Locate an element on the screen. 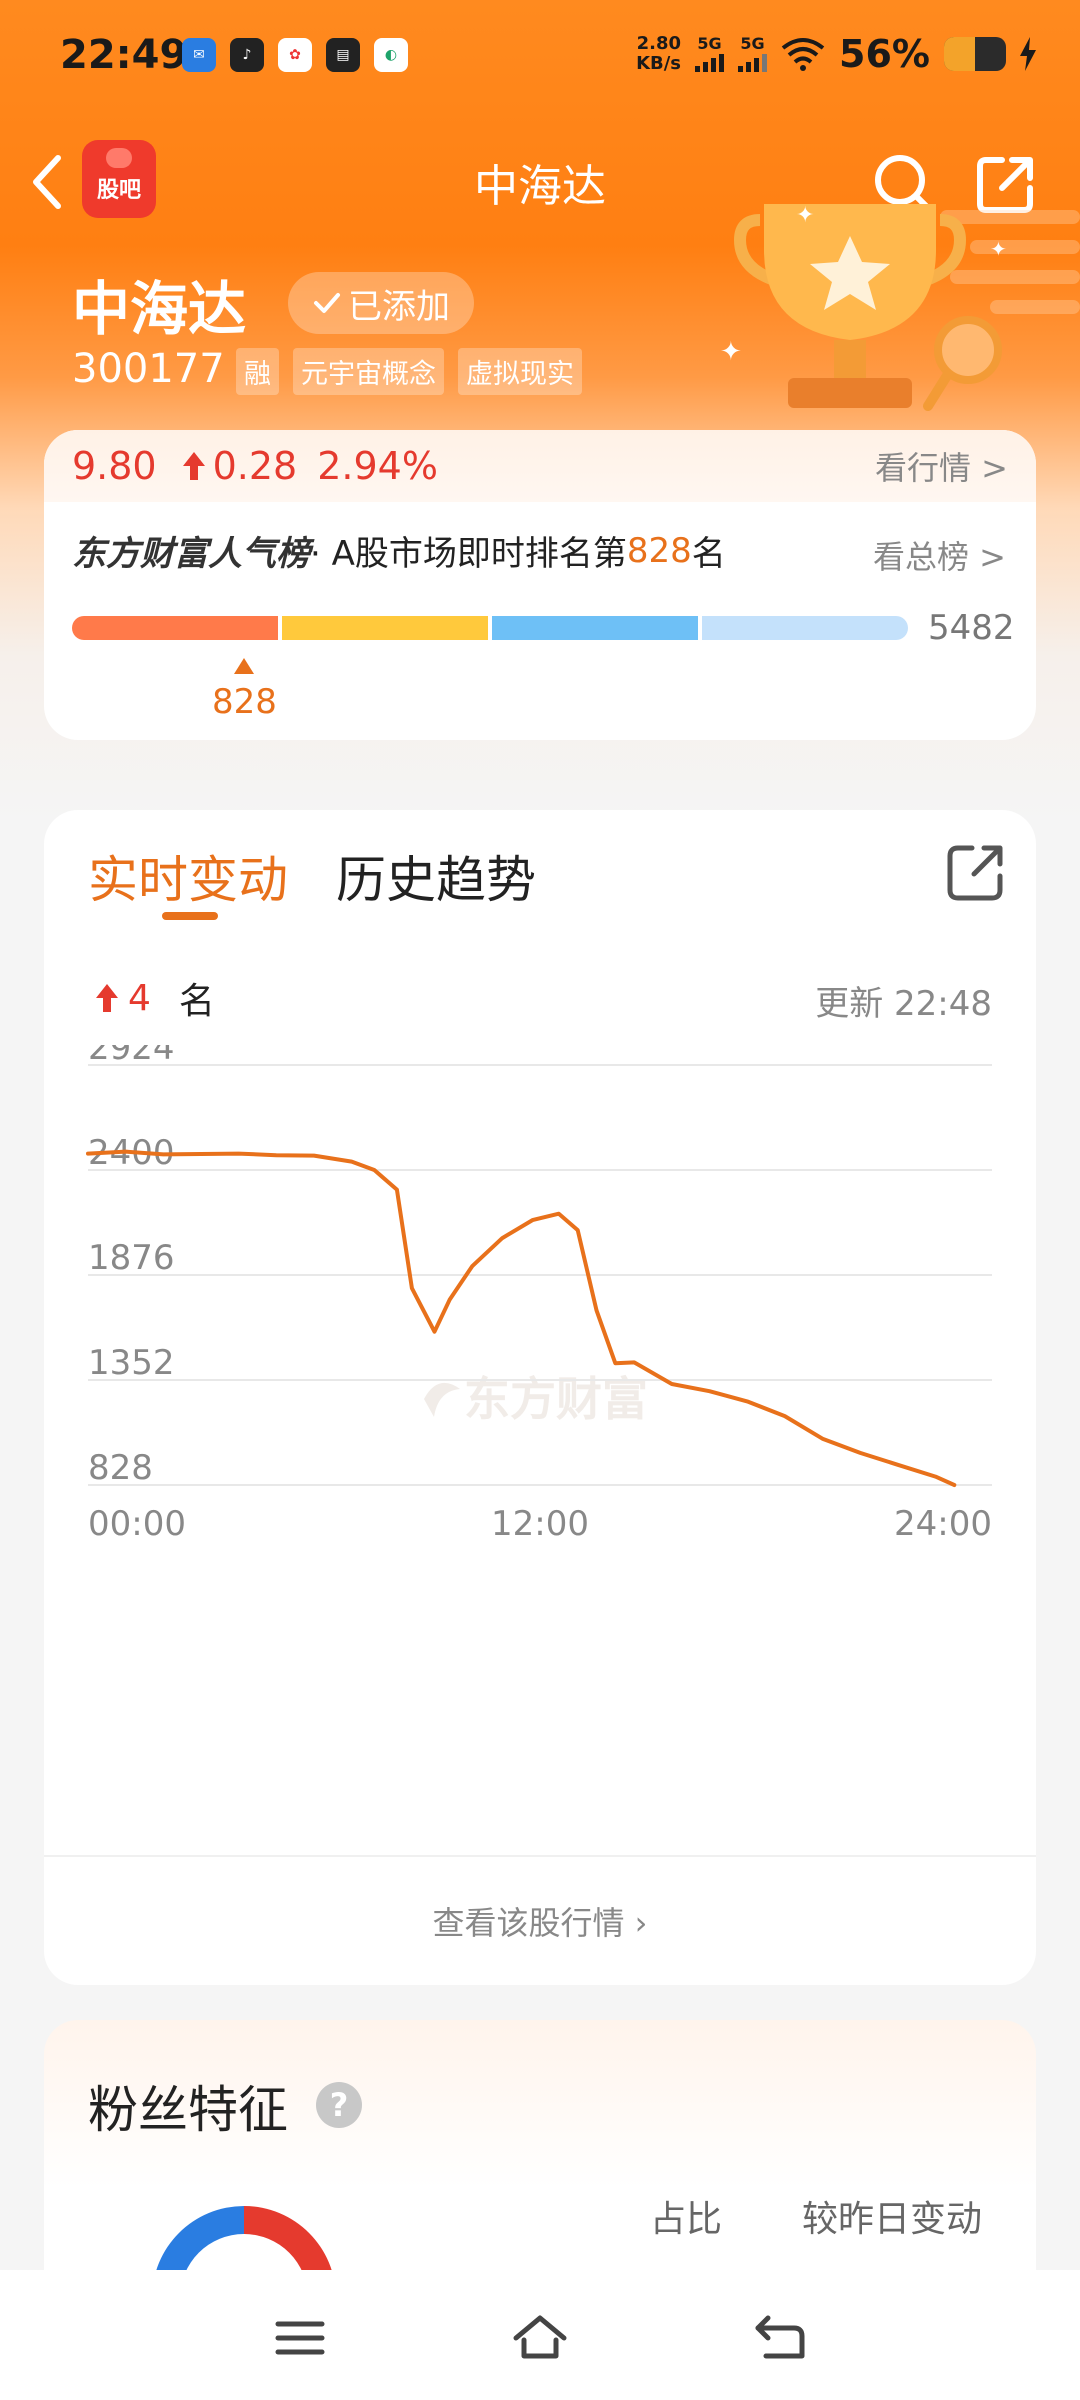 This screenshot has width=1080, height=2400. trophy-icon: ✦ ✦ ✦ is located at coordinates (900, 307).